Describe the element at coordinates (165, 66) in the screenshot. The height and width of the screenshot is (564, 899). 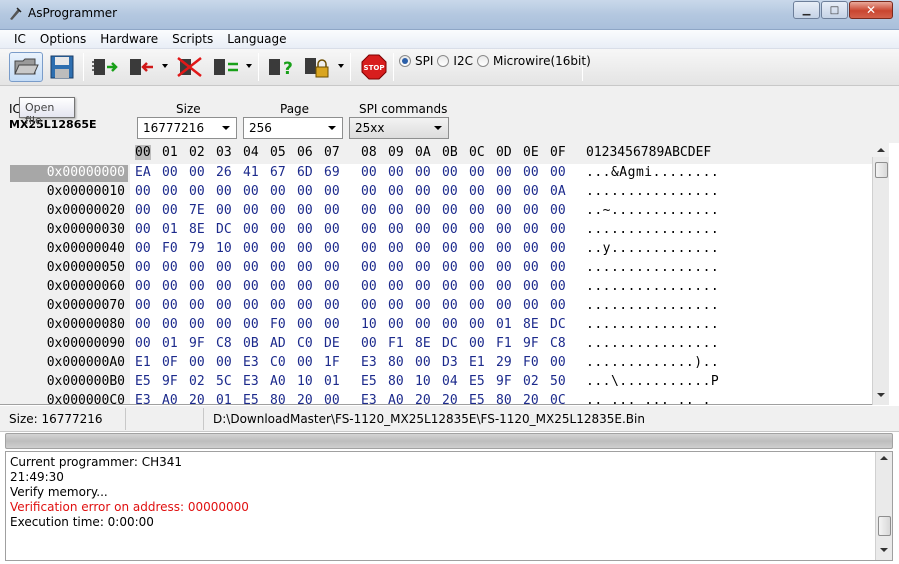
I see `write-dropdown-arrow` at that location.